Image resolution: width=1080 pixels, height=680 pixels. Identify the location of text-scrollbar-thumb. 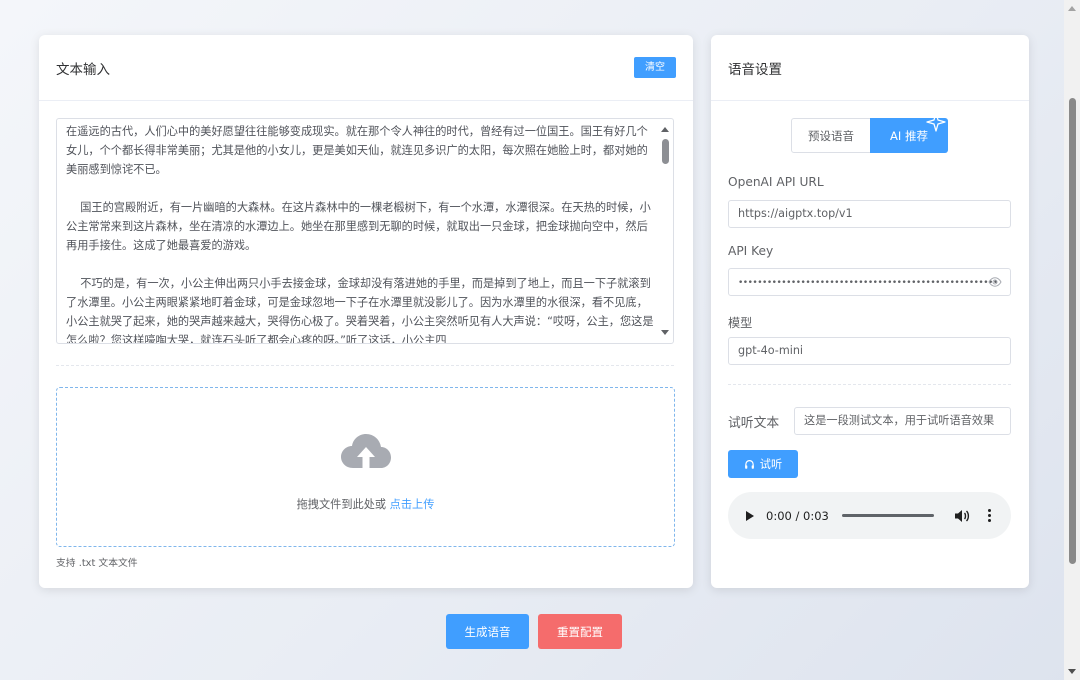
(665, 151).